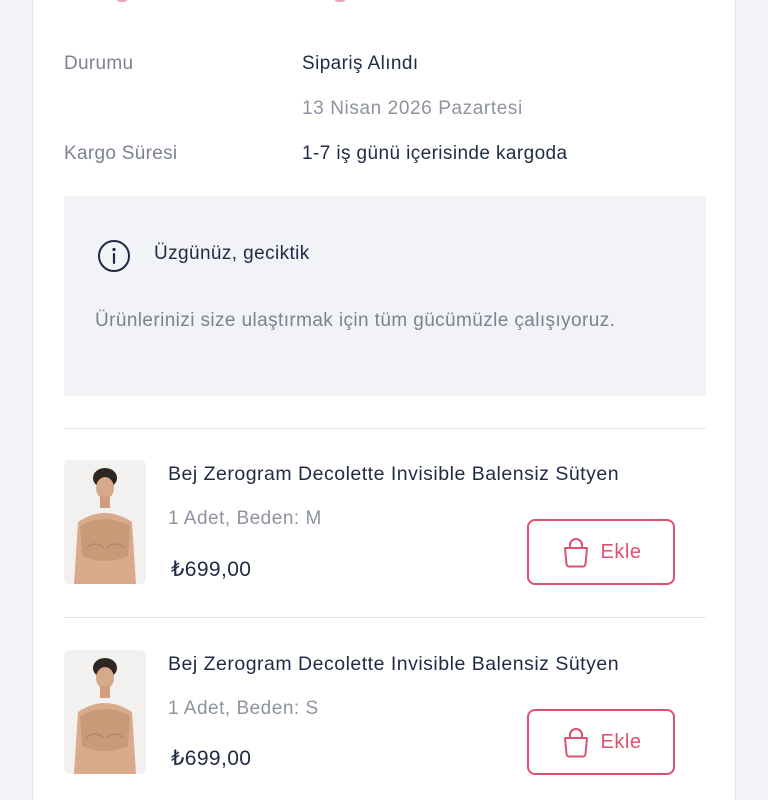 This screenshot has width=768, height=800. What do you see at coordinates (99, 63) in the screenshot?
I see `status-label: Durumu` at bounding box center [99, 63].